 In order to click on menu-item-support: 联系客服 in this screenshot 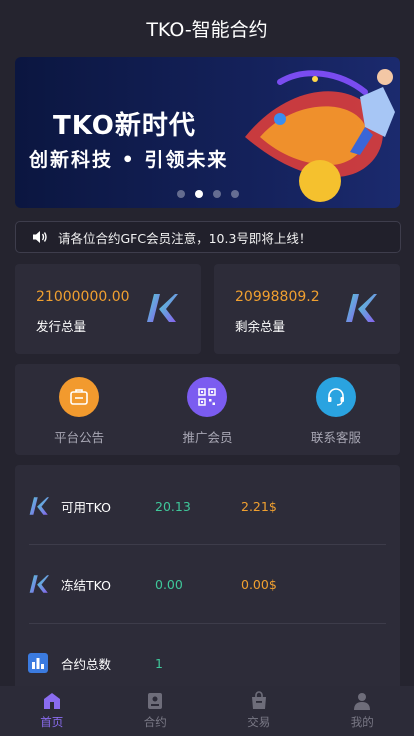, I will do `click(336, 409)`.